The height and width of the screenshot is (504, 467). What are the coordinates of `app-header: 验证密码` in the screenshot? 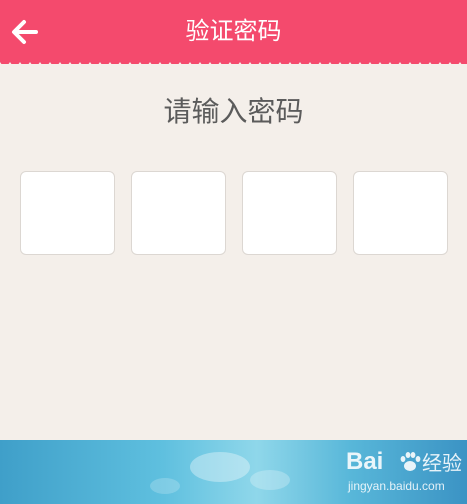 It's located at (233, 32).